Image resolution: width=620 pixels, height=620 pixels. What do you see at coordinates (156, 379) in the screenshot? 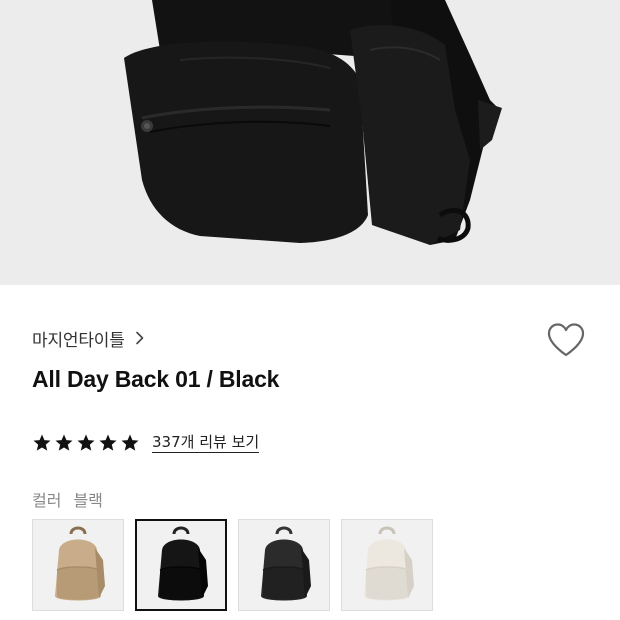
I see `product-title: All Day Back 01 / Black` at bounding box center [156, 379].